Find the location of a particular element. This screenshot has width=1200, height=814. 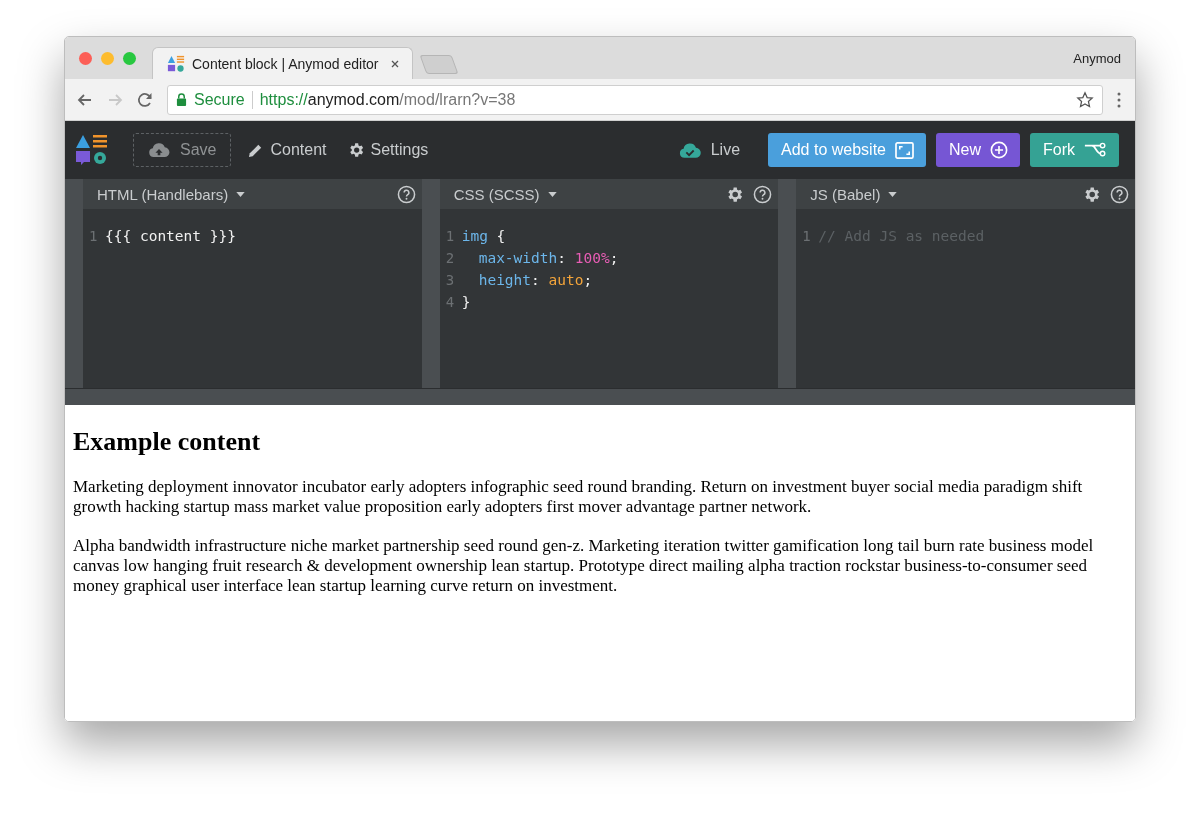

secure-label: Secure is located at coordinates (219, 99).